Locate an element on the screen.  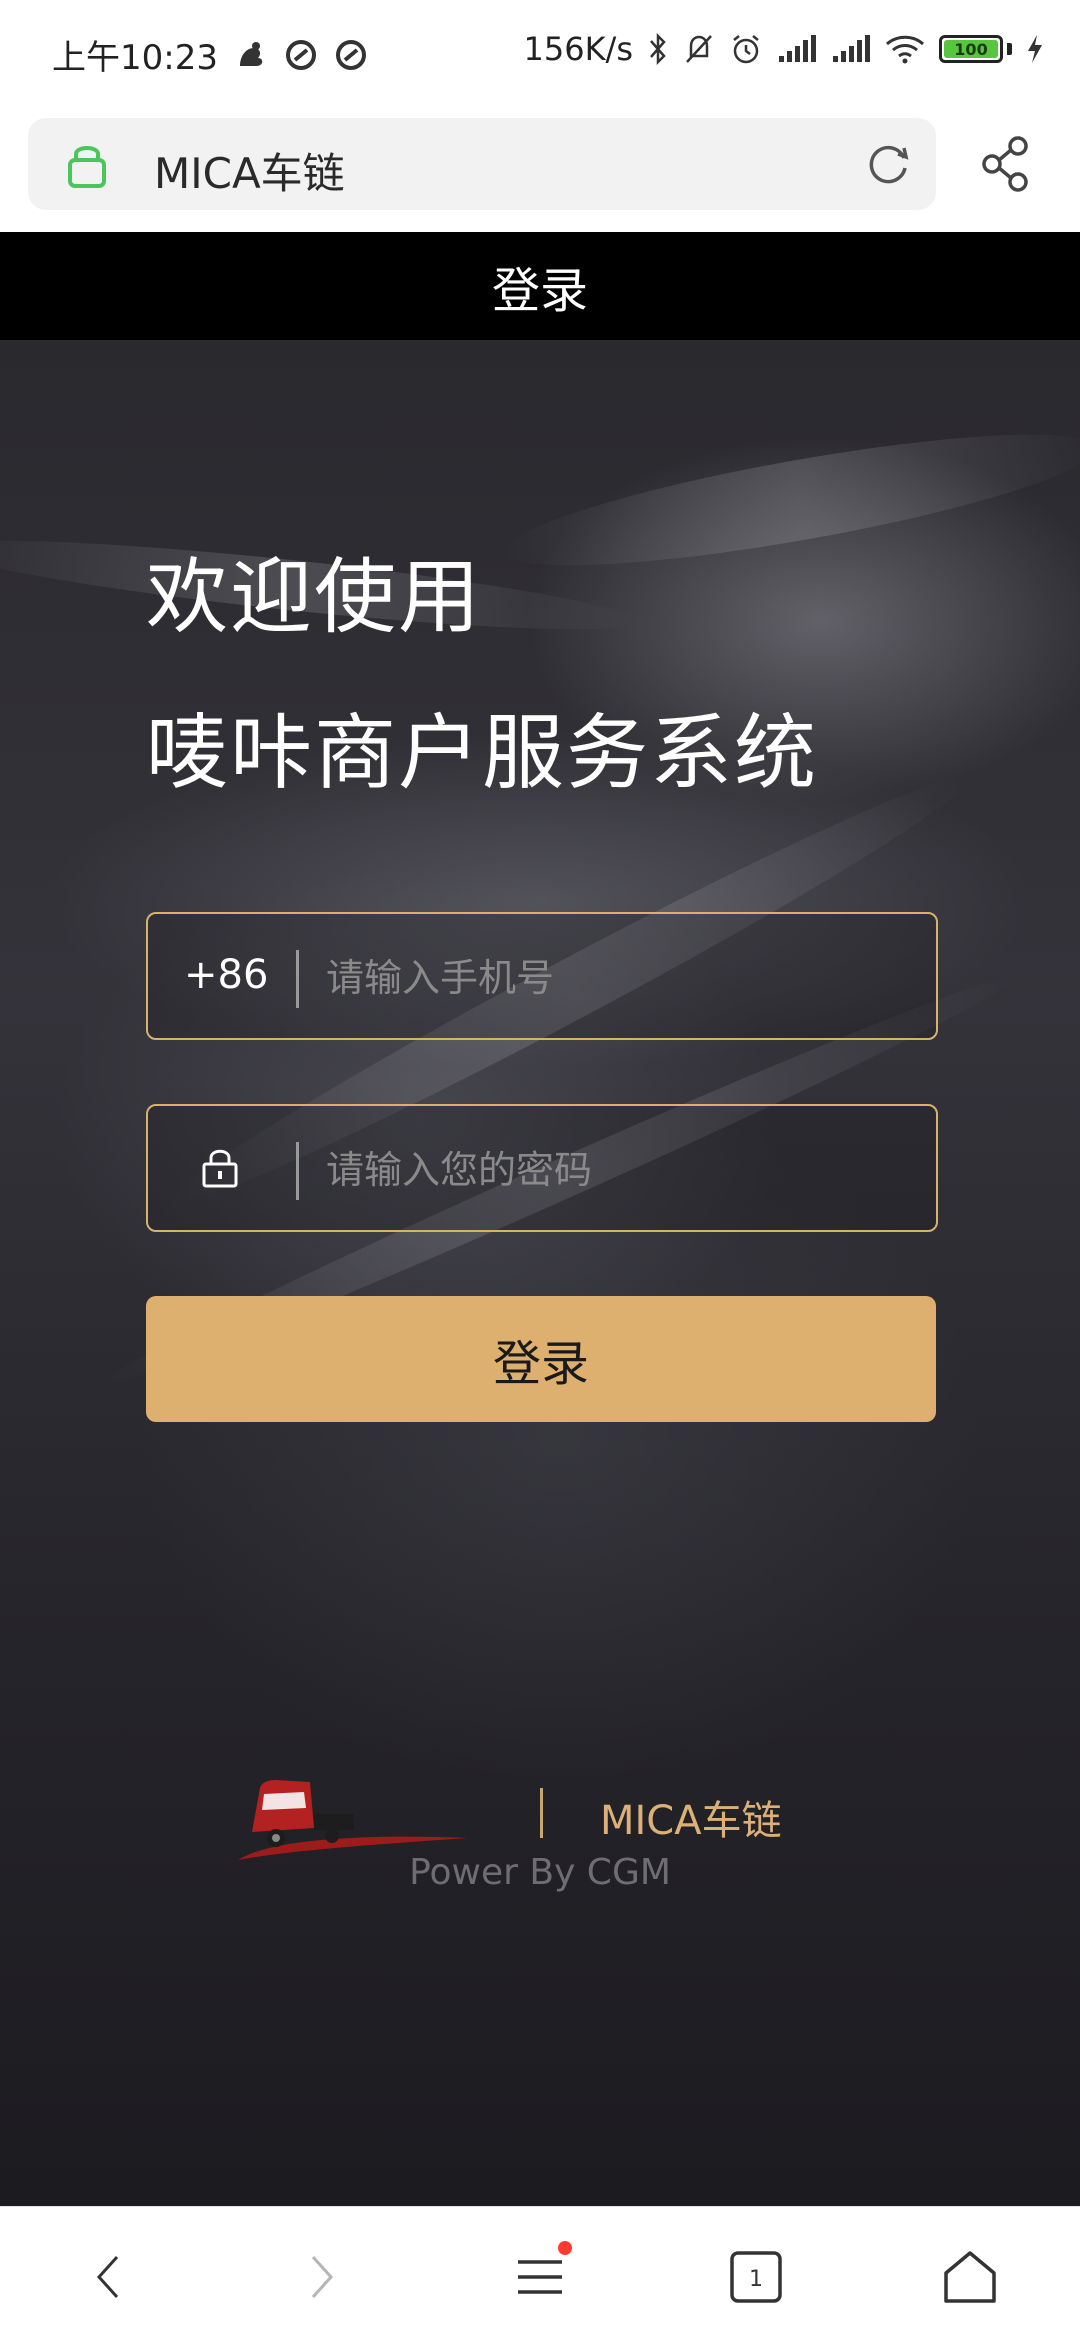
welcome-line-2: 唛咔商户服务系统 is located at coordinates (482, 753).